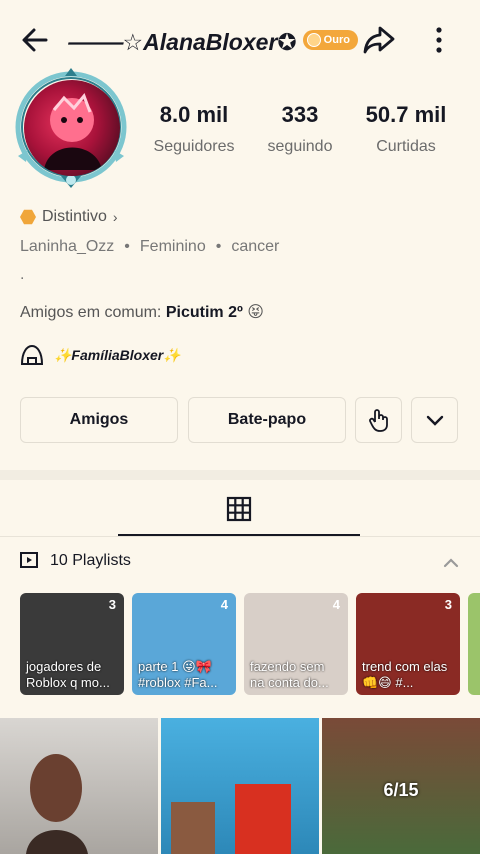  I want to click on username: Laninha_Ozz, so click(67, 246).